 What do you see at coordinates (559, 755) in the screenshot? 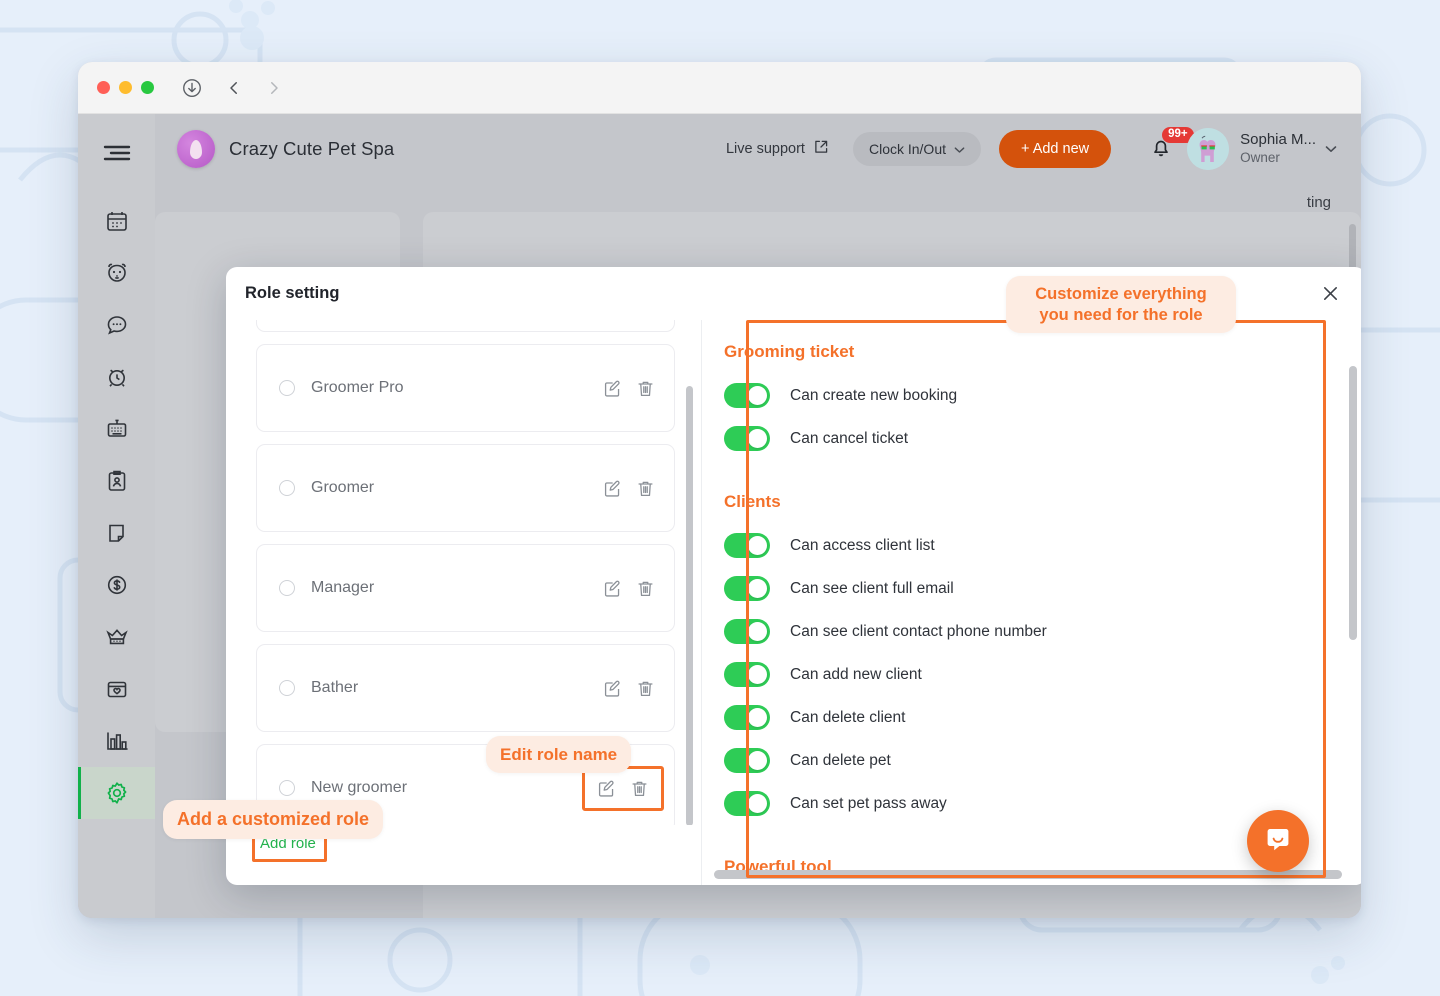
I see `annotation-edit-role-name: Edit role name` at bounding box center [559, 755].